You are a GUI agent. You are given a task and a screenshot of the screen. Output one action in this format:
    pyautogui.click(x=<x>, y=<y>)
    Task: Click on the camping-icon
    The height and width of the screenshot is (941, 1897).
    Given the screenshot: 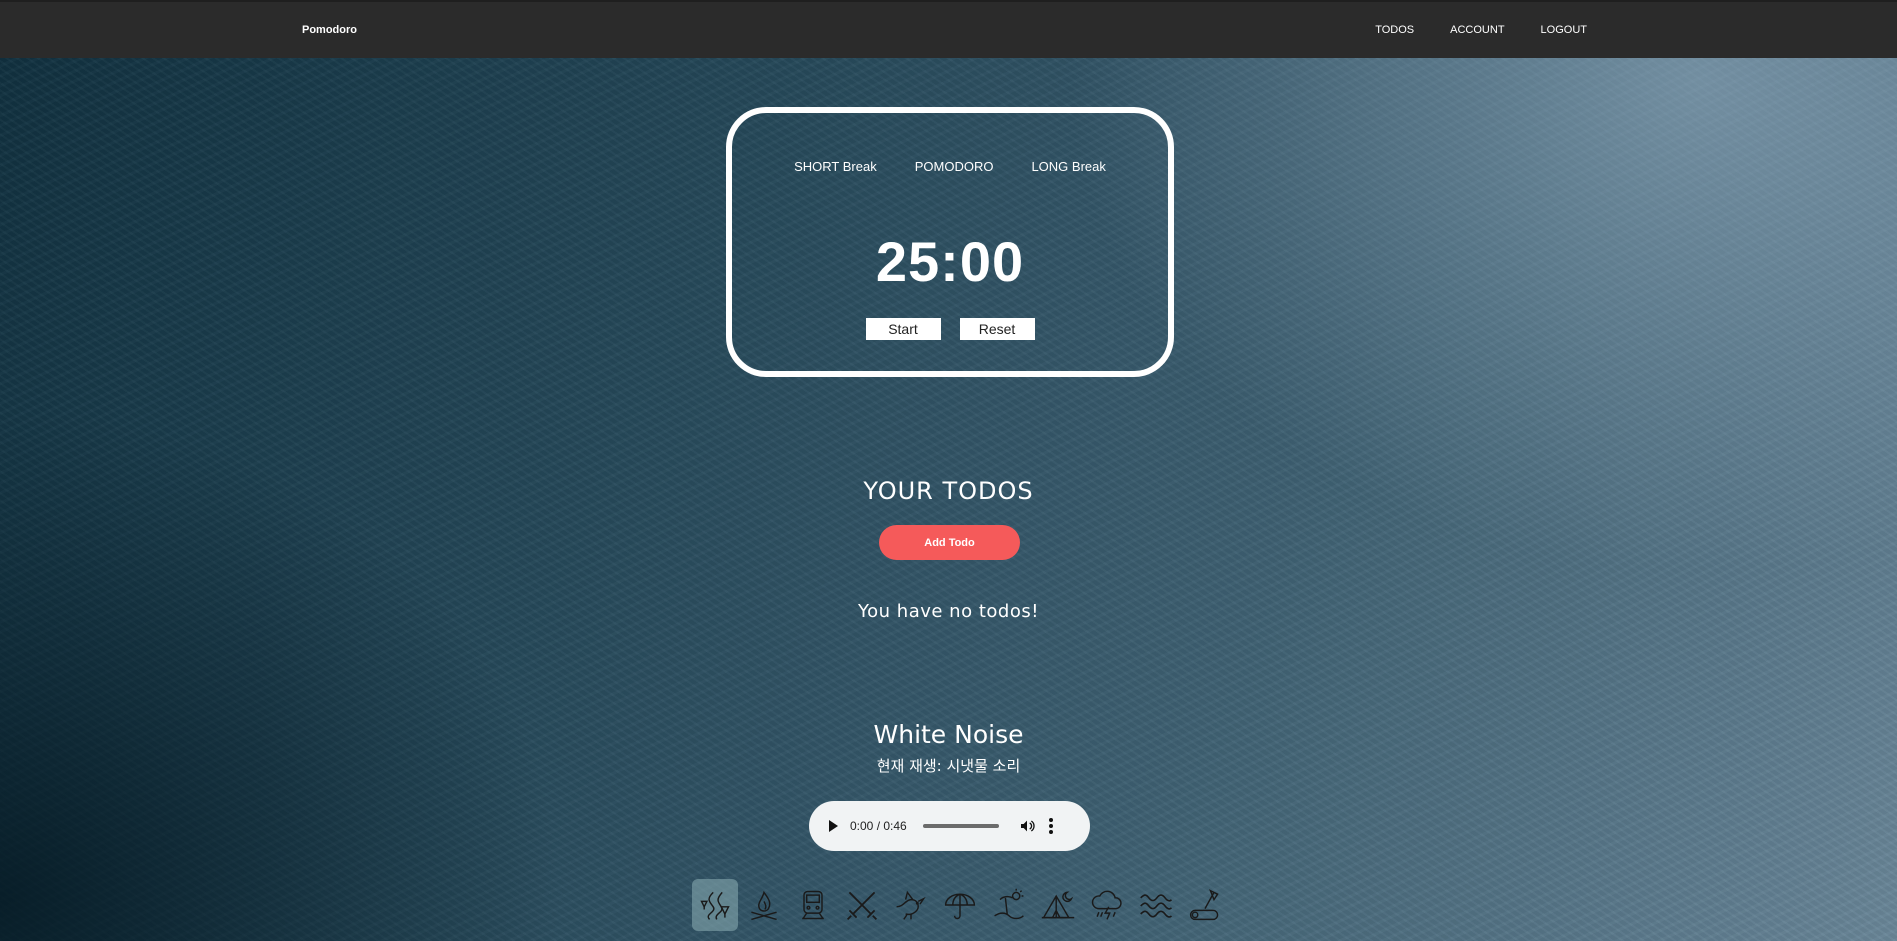 What is the action you would take?
    pyautogui.click(x=1058, y=905)
    